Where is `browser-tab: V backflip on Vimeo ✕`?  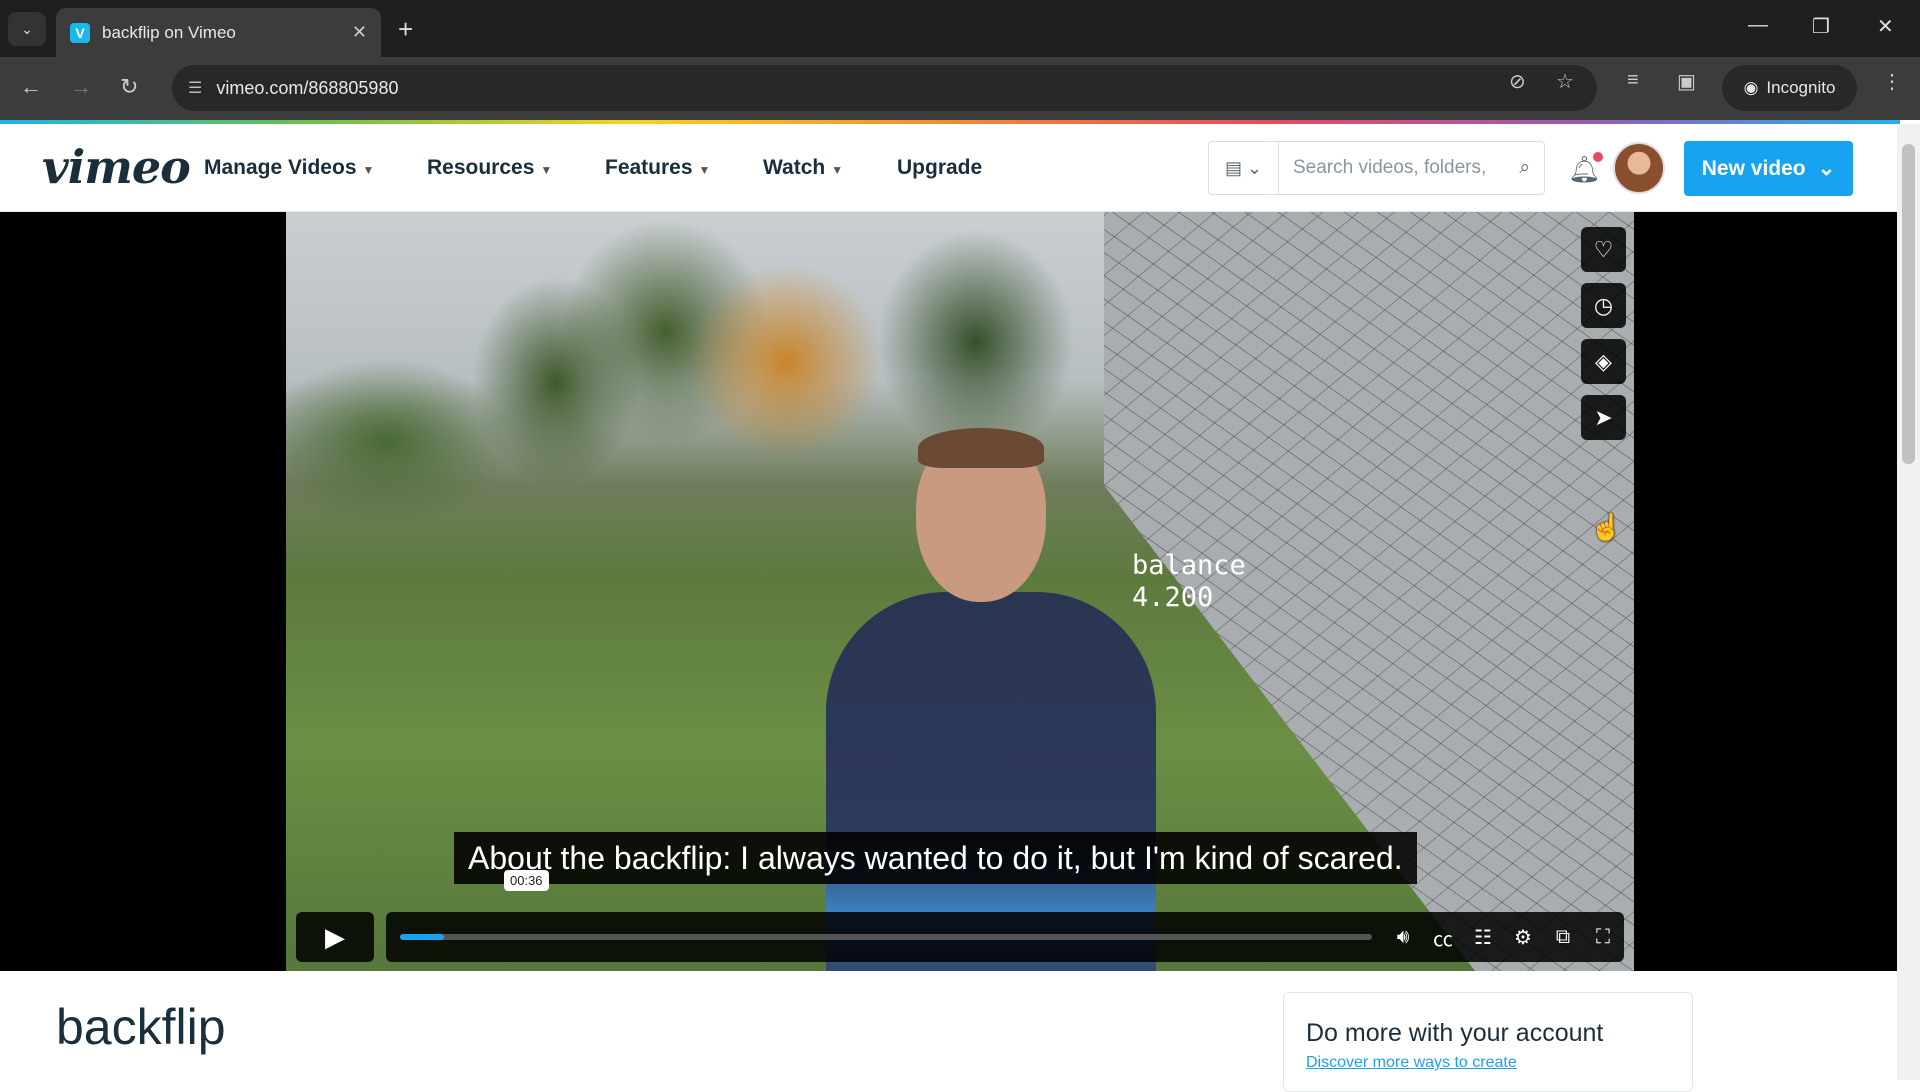 browser-tab: V backflip on Vimeo ✕ is located at coordinates (218, 32).